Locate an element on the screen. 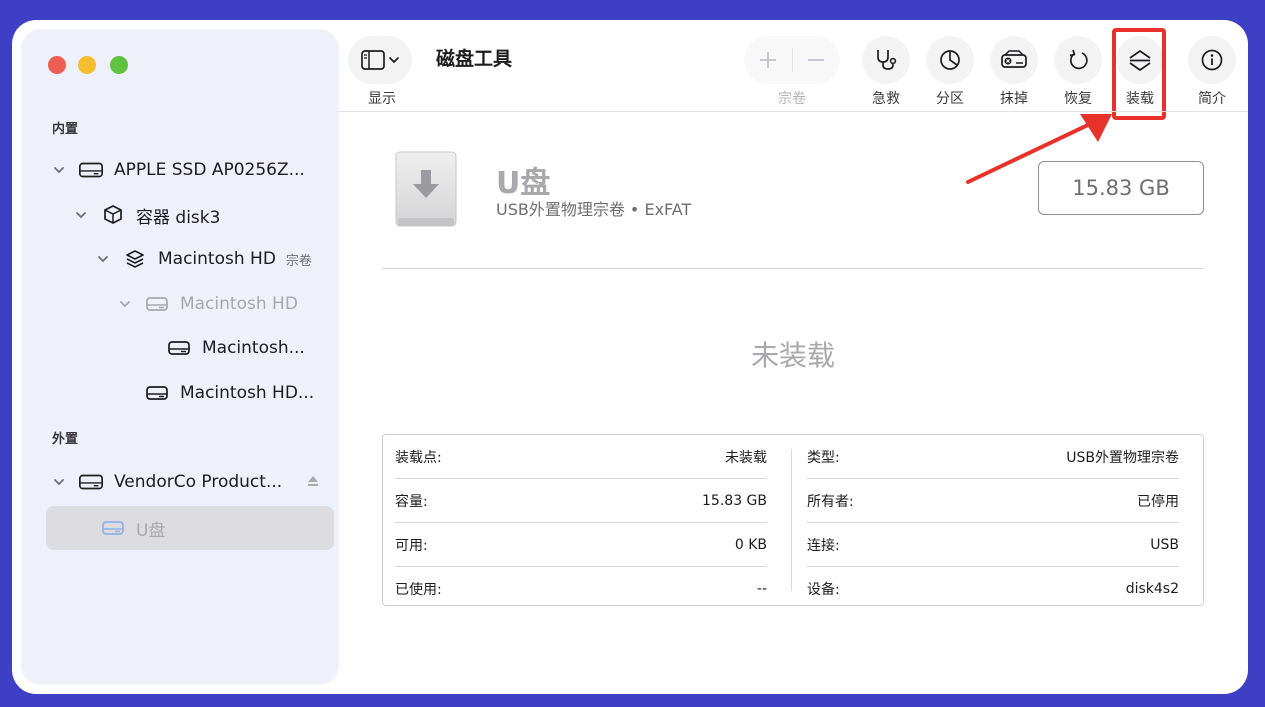 The width and height of the screenshot is (1265, 707). sidebar-item-macintosh-hd: Macintosh HD is located at coordinates (207, 304).